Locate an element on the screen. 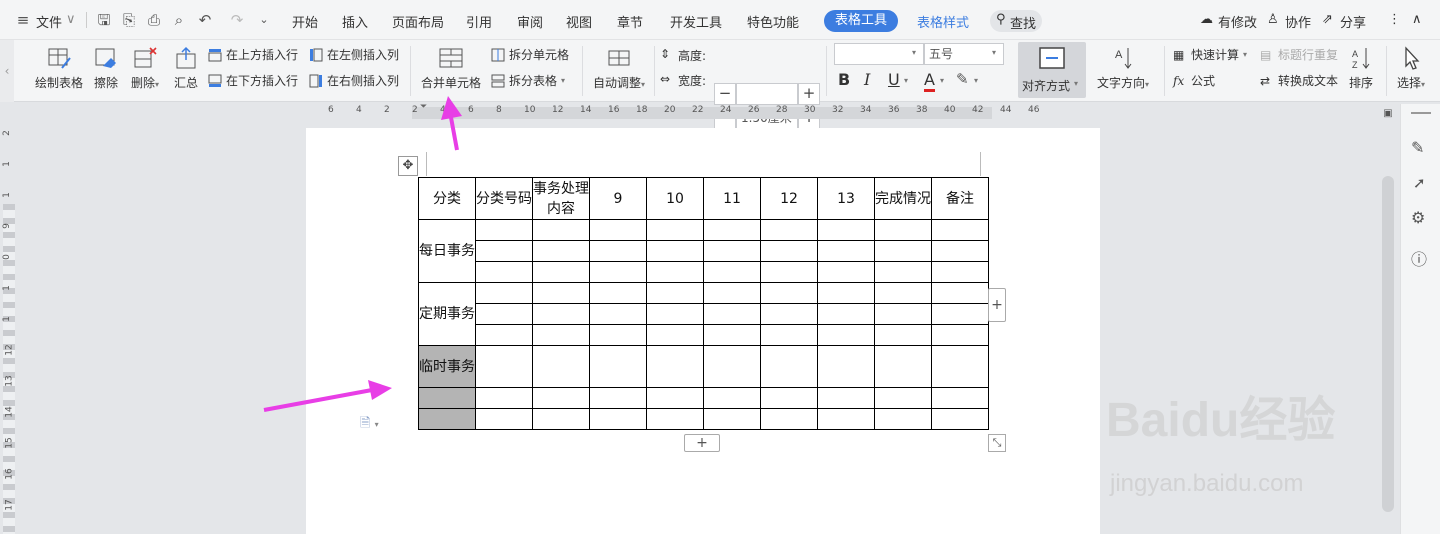 This screenshot has width=1440, height=534. annotation-arrows is located at coordinates (362, 254).